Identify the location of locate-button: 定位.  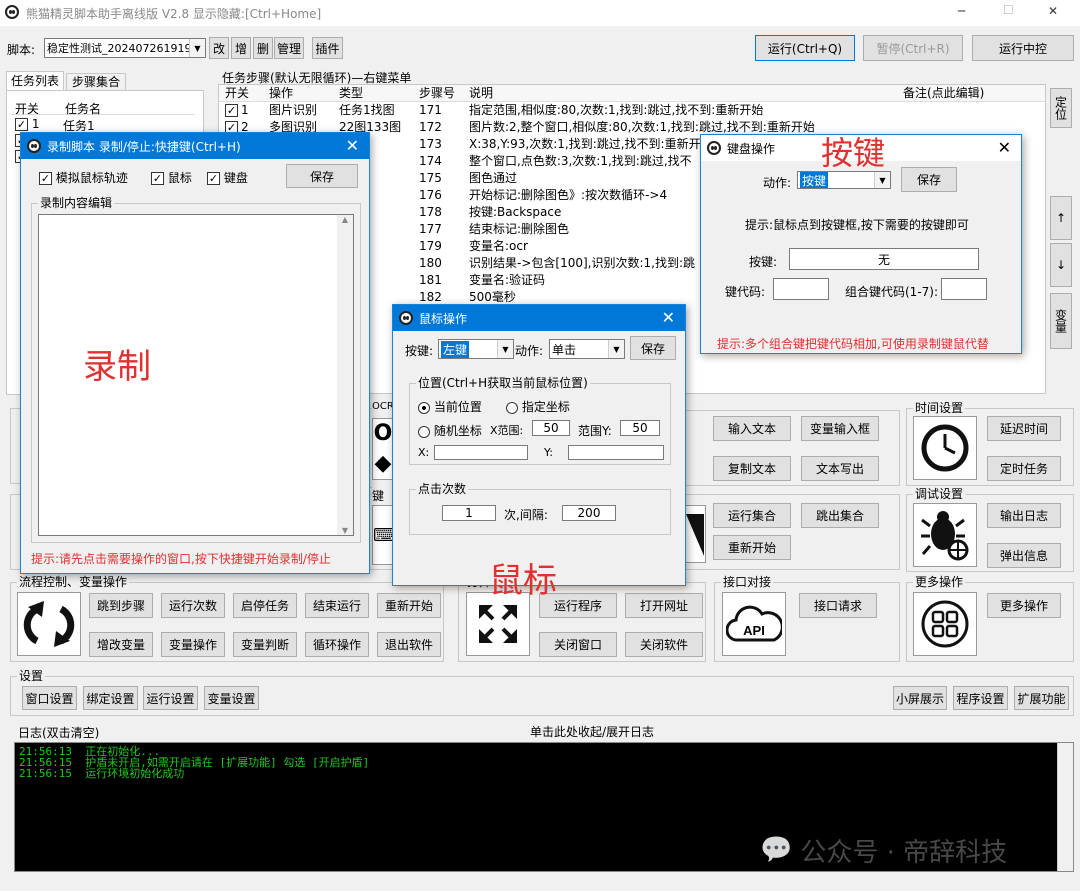
(1061, 108).